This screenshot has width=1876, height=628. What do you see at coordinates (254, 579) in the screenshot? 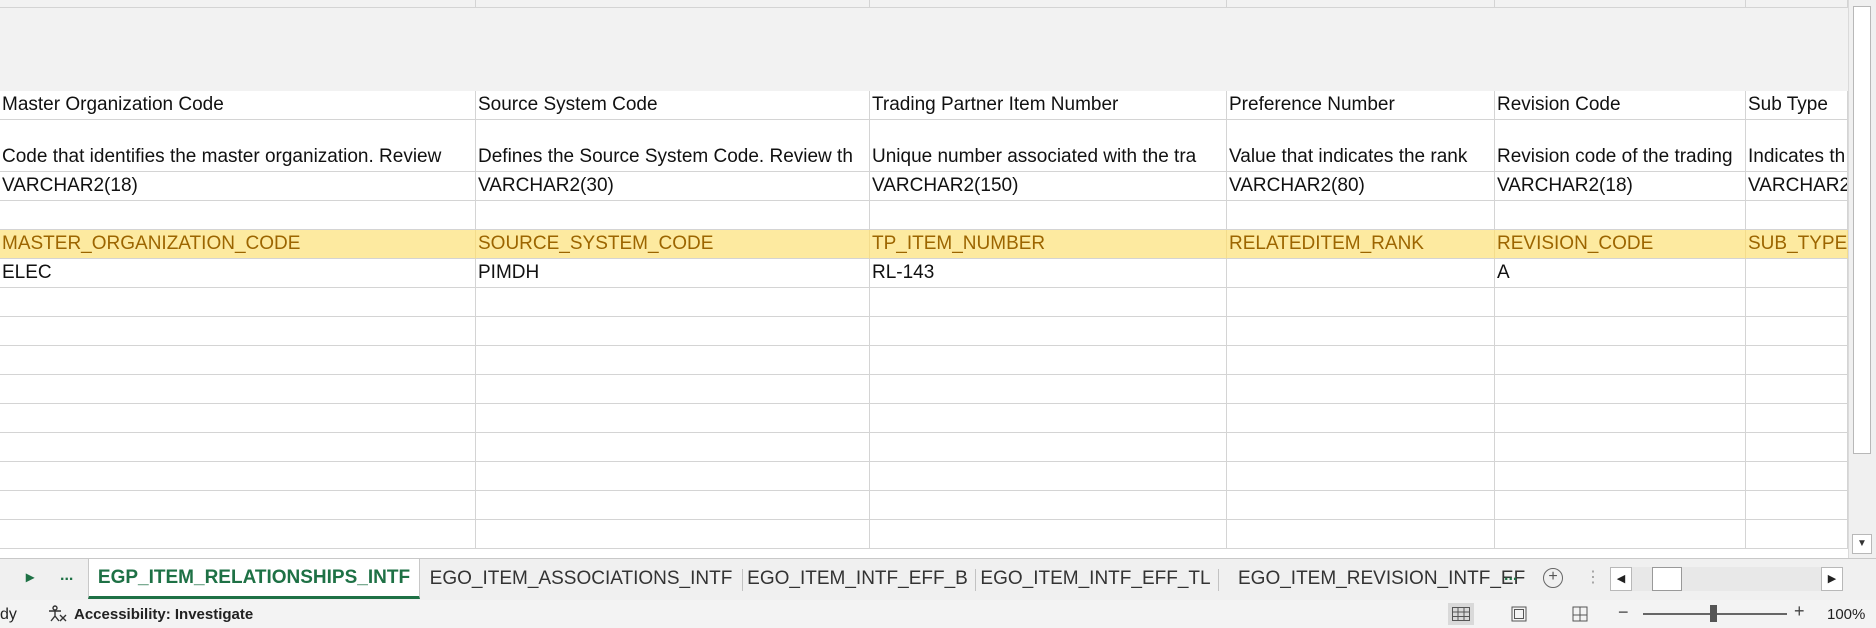
I see `sheet-tab-egp-item-relationships-intf: EGP_ITEM_RELATIONSHIPS_INTF` at bounding box center [254, 579].